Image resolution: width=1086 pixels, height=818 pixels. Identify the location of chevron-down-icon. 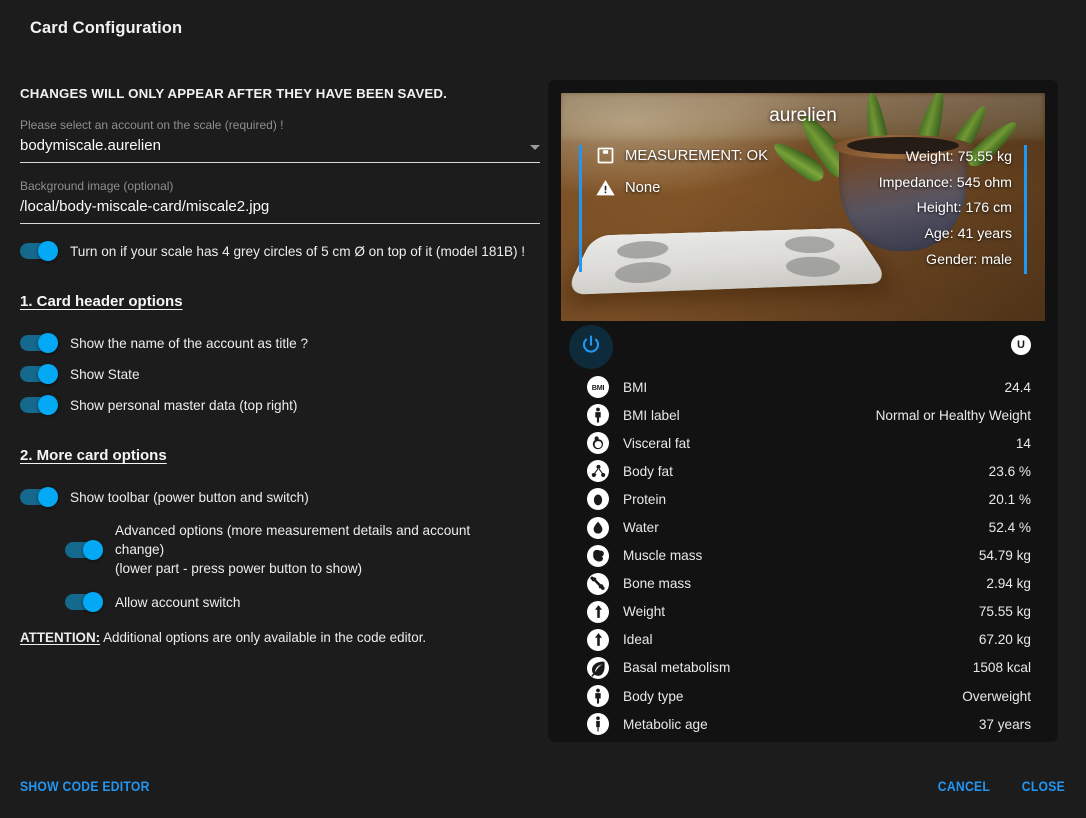
(535, 147).